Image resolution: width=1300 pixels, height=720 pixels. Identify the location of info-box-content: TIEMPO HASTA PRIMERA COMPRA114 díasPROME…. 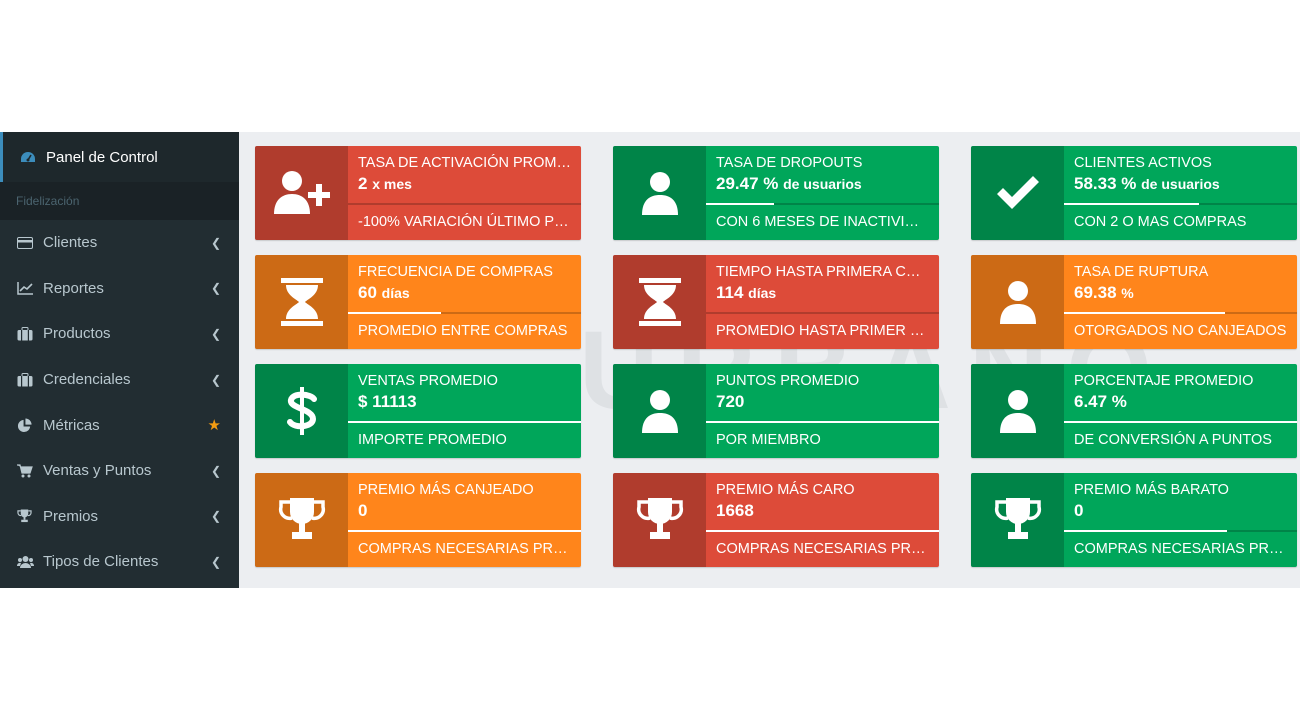
(822, 302).